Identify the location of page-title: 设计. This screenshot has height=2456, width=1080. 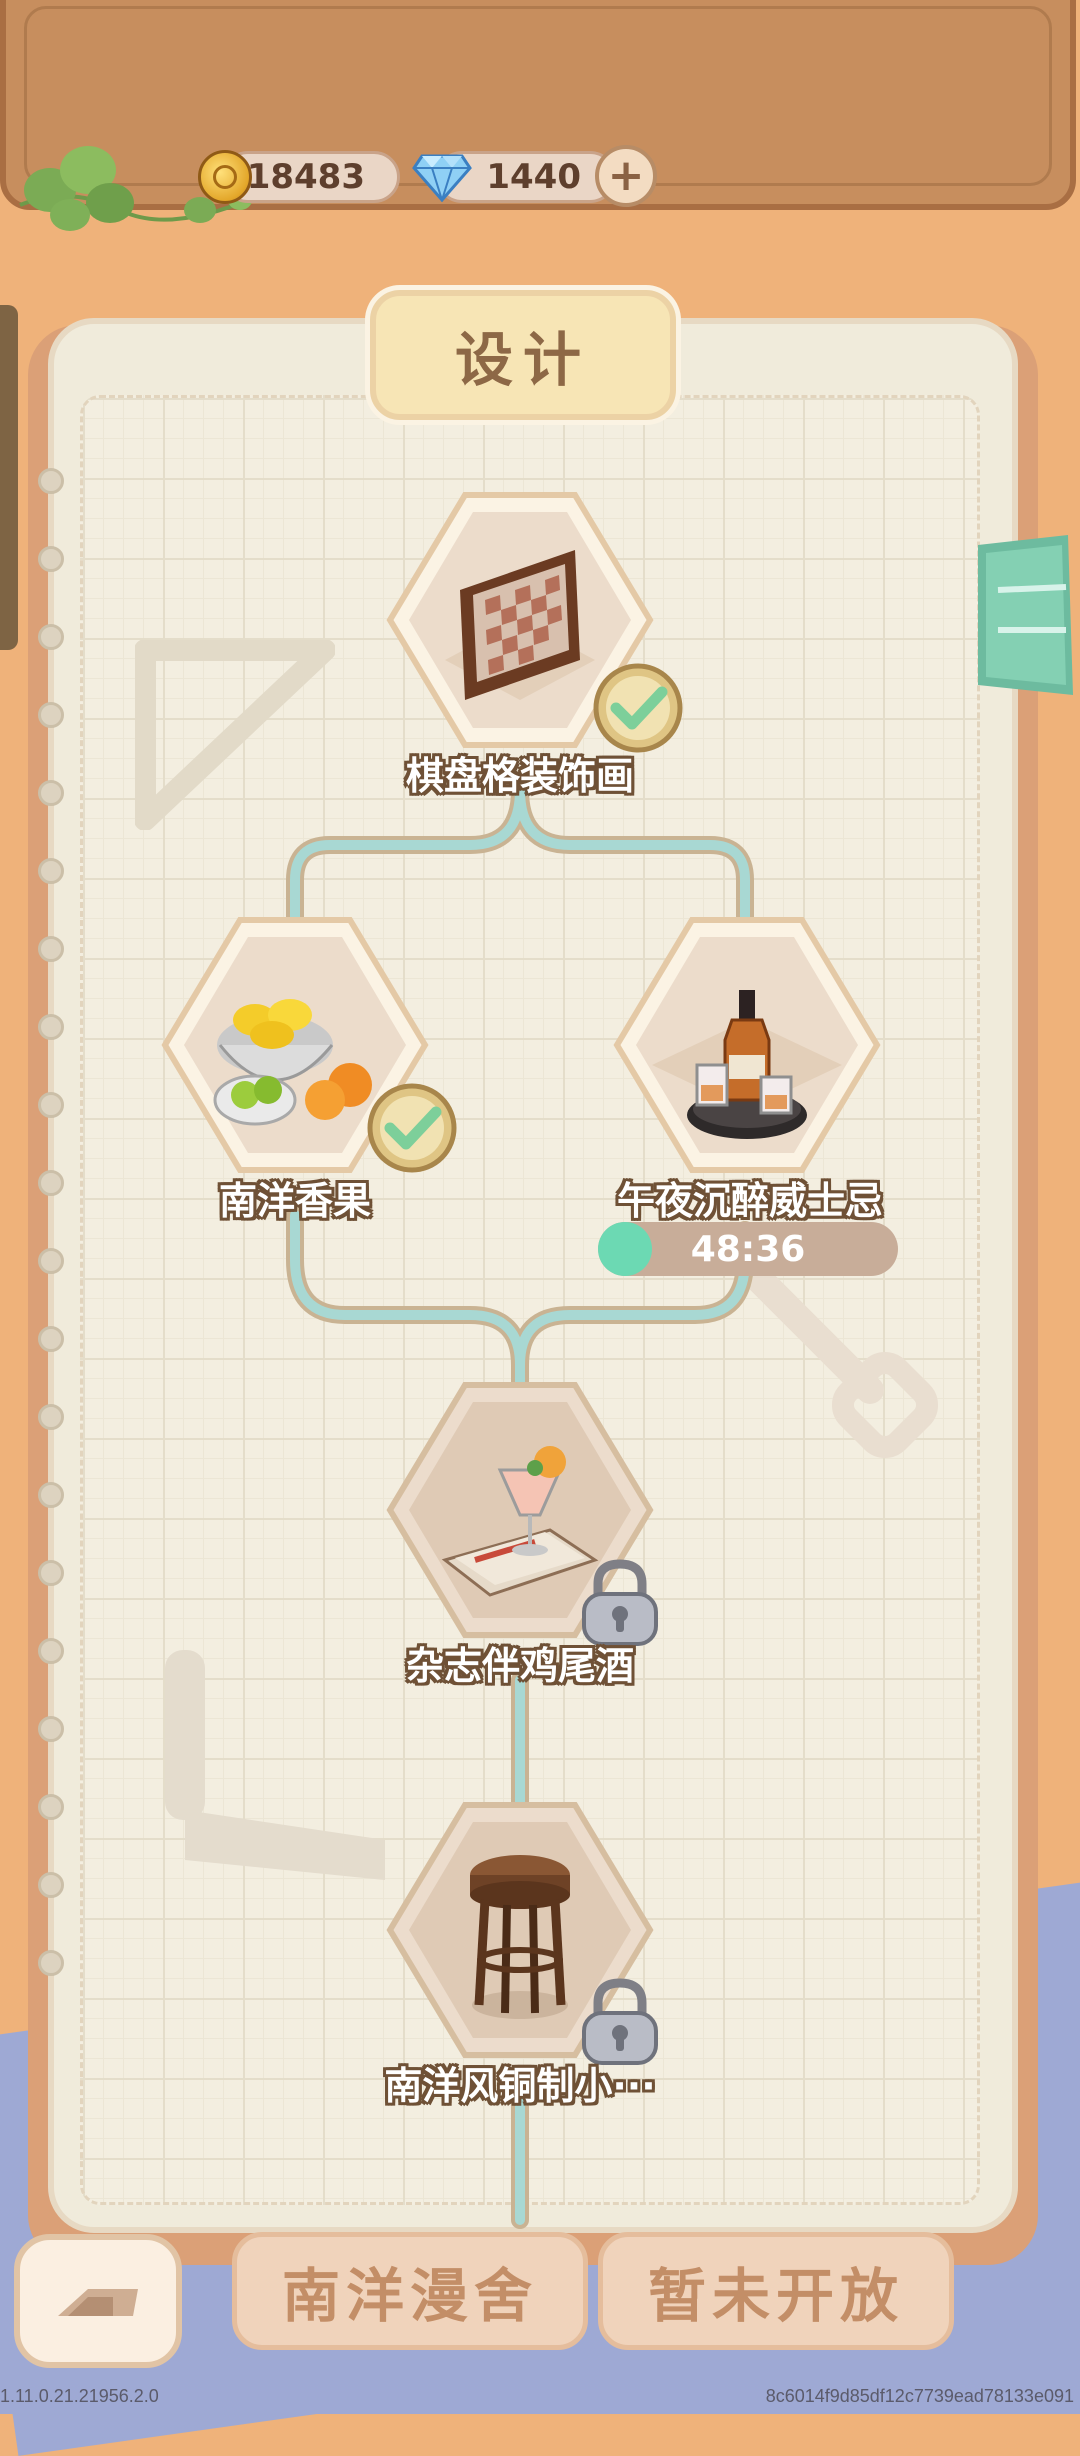
(523, 355).